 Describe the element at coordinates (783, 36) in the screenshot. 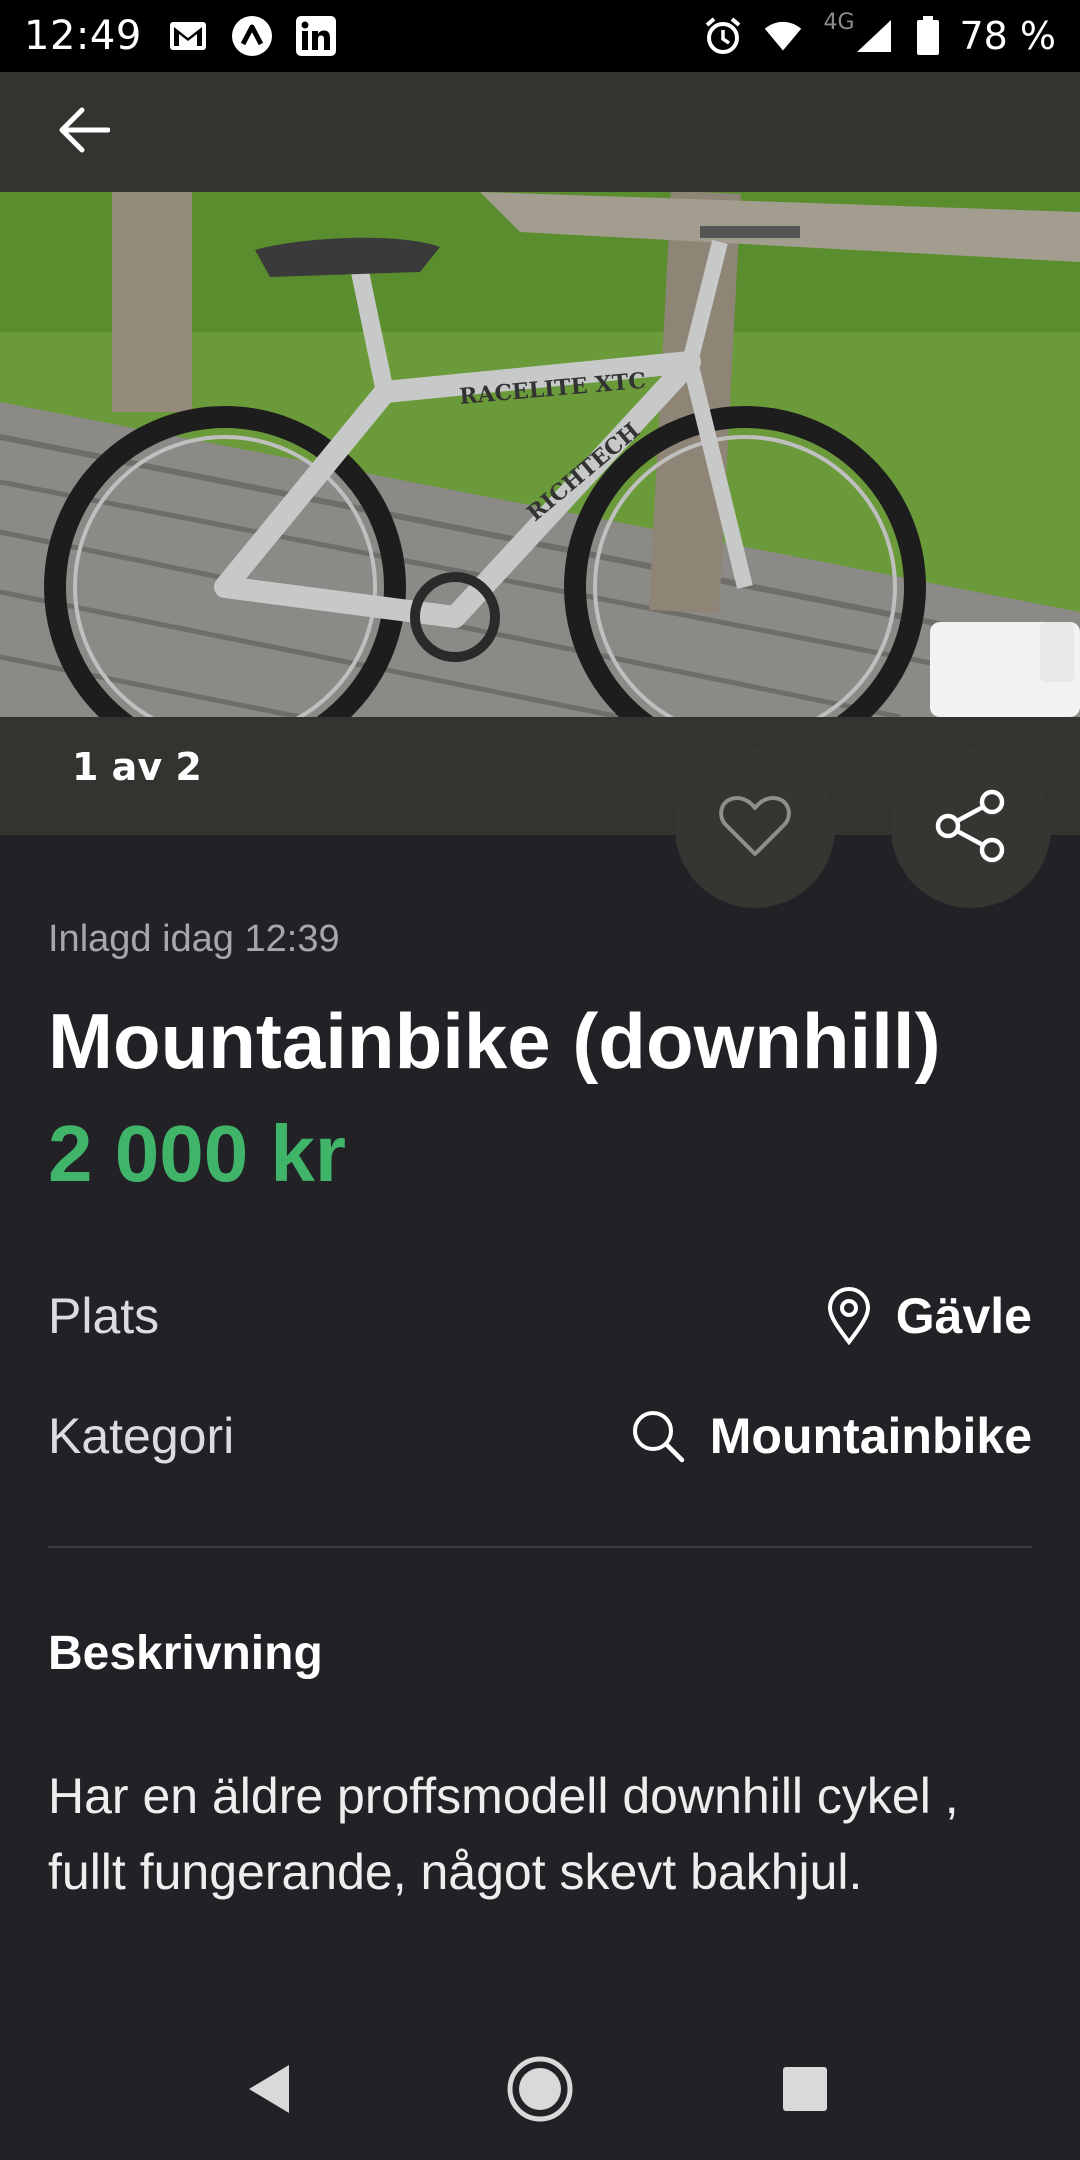

I see `wifi-icon` at that location.